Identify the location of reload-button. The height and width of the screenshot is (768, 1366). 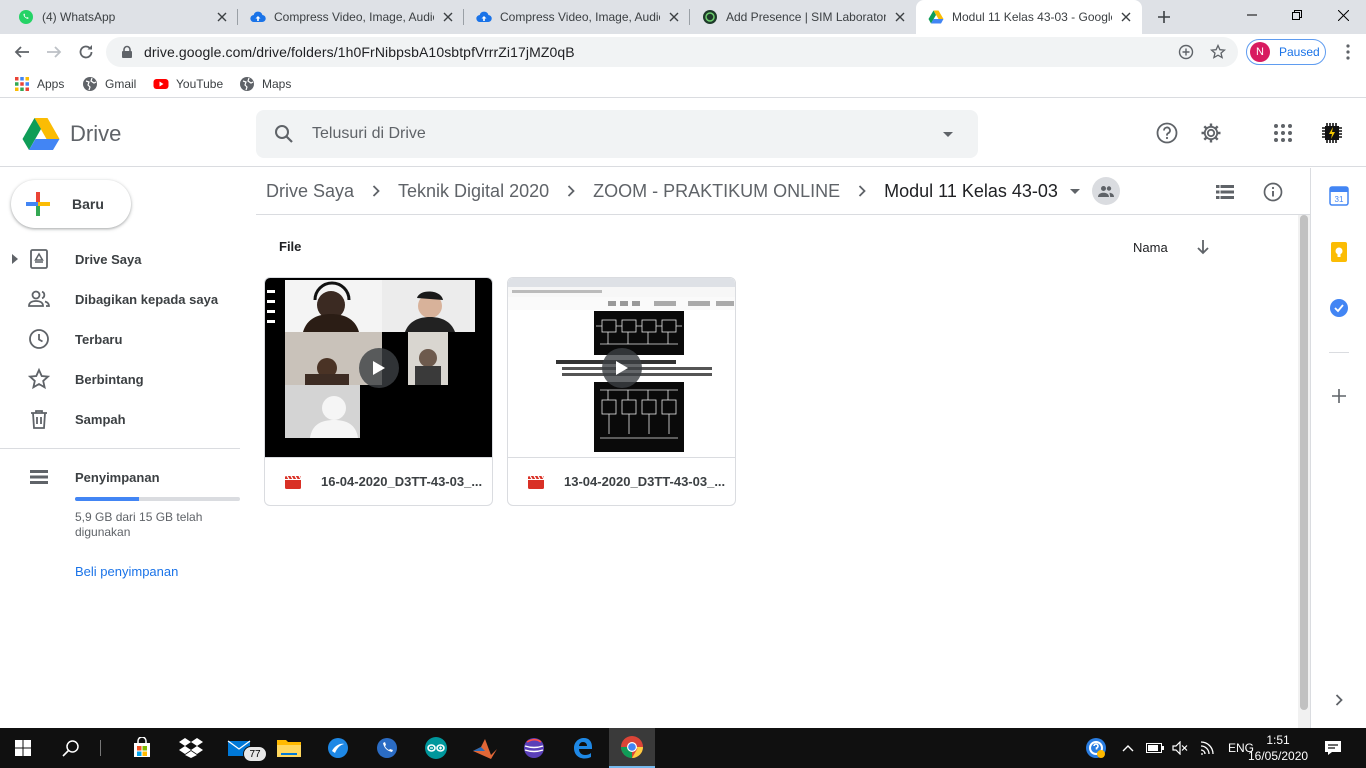
(86, 52).